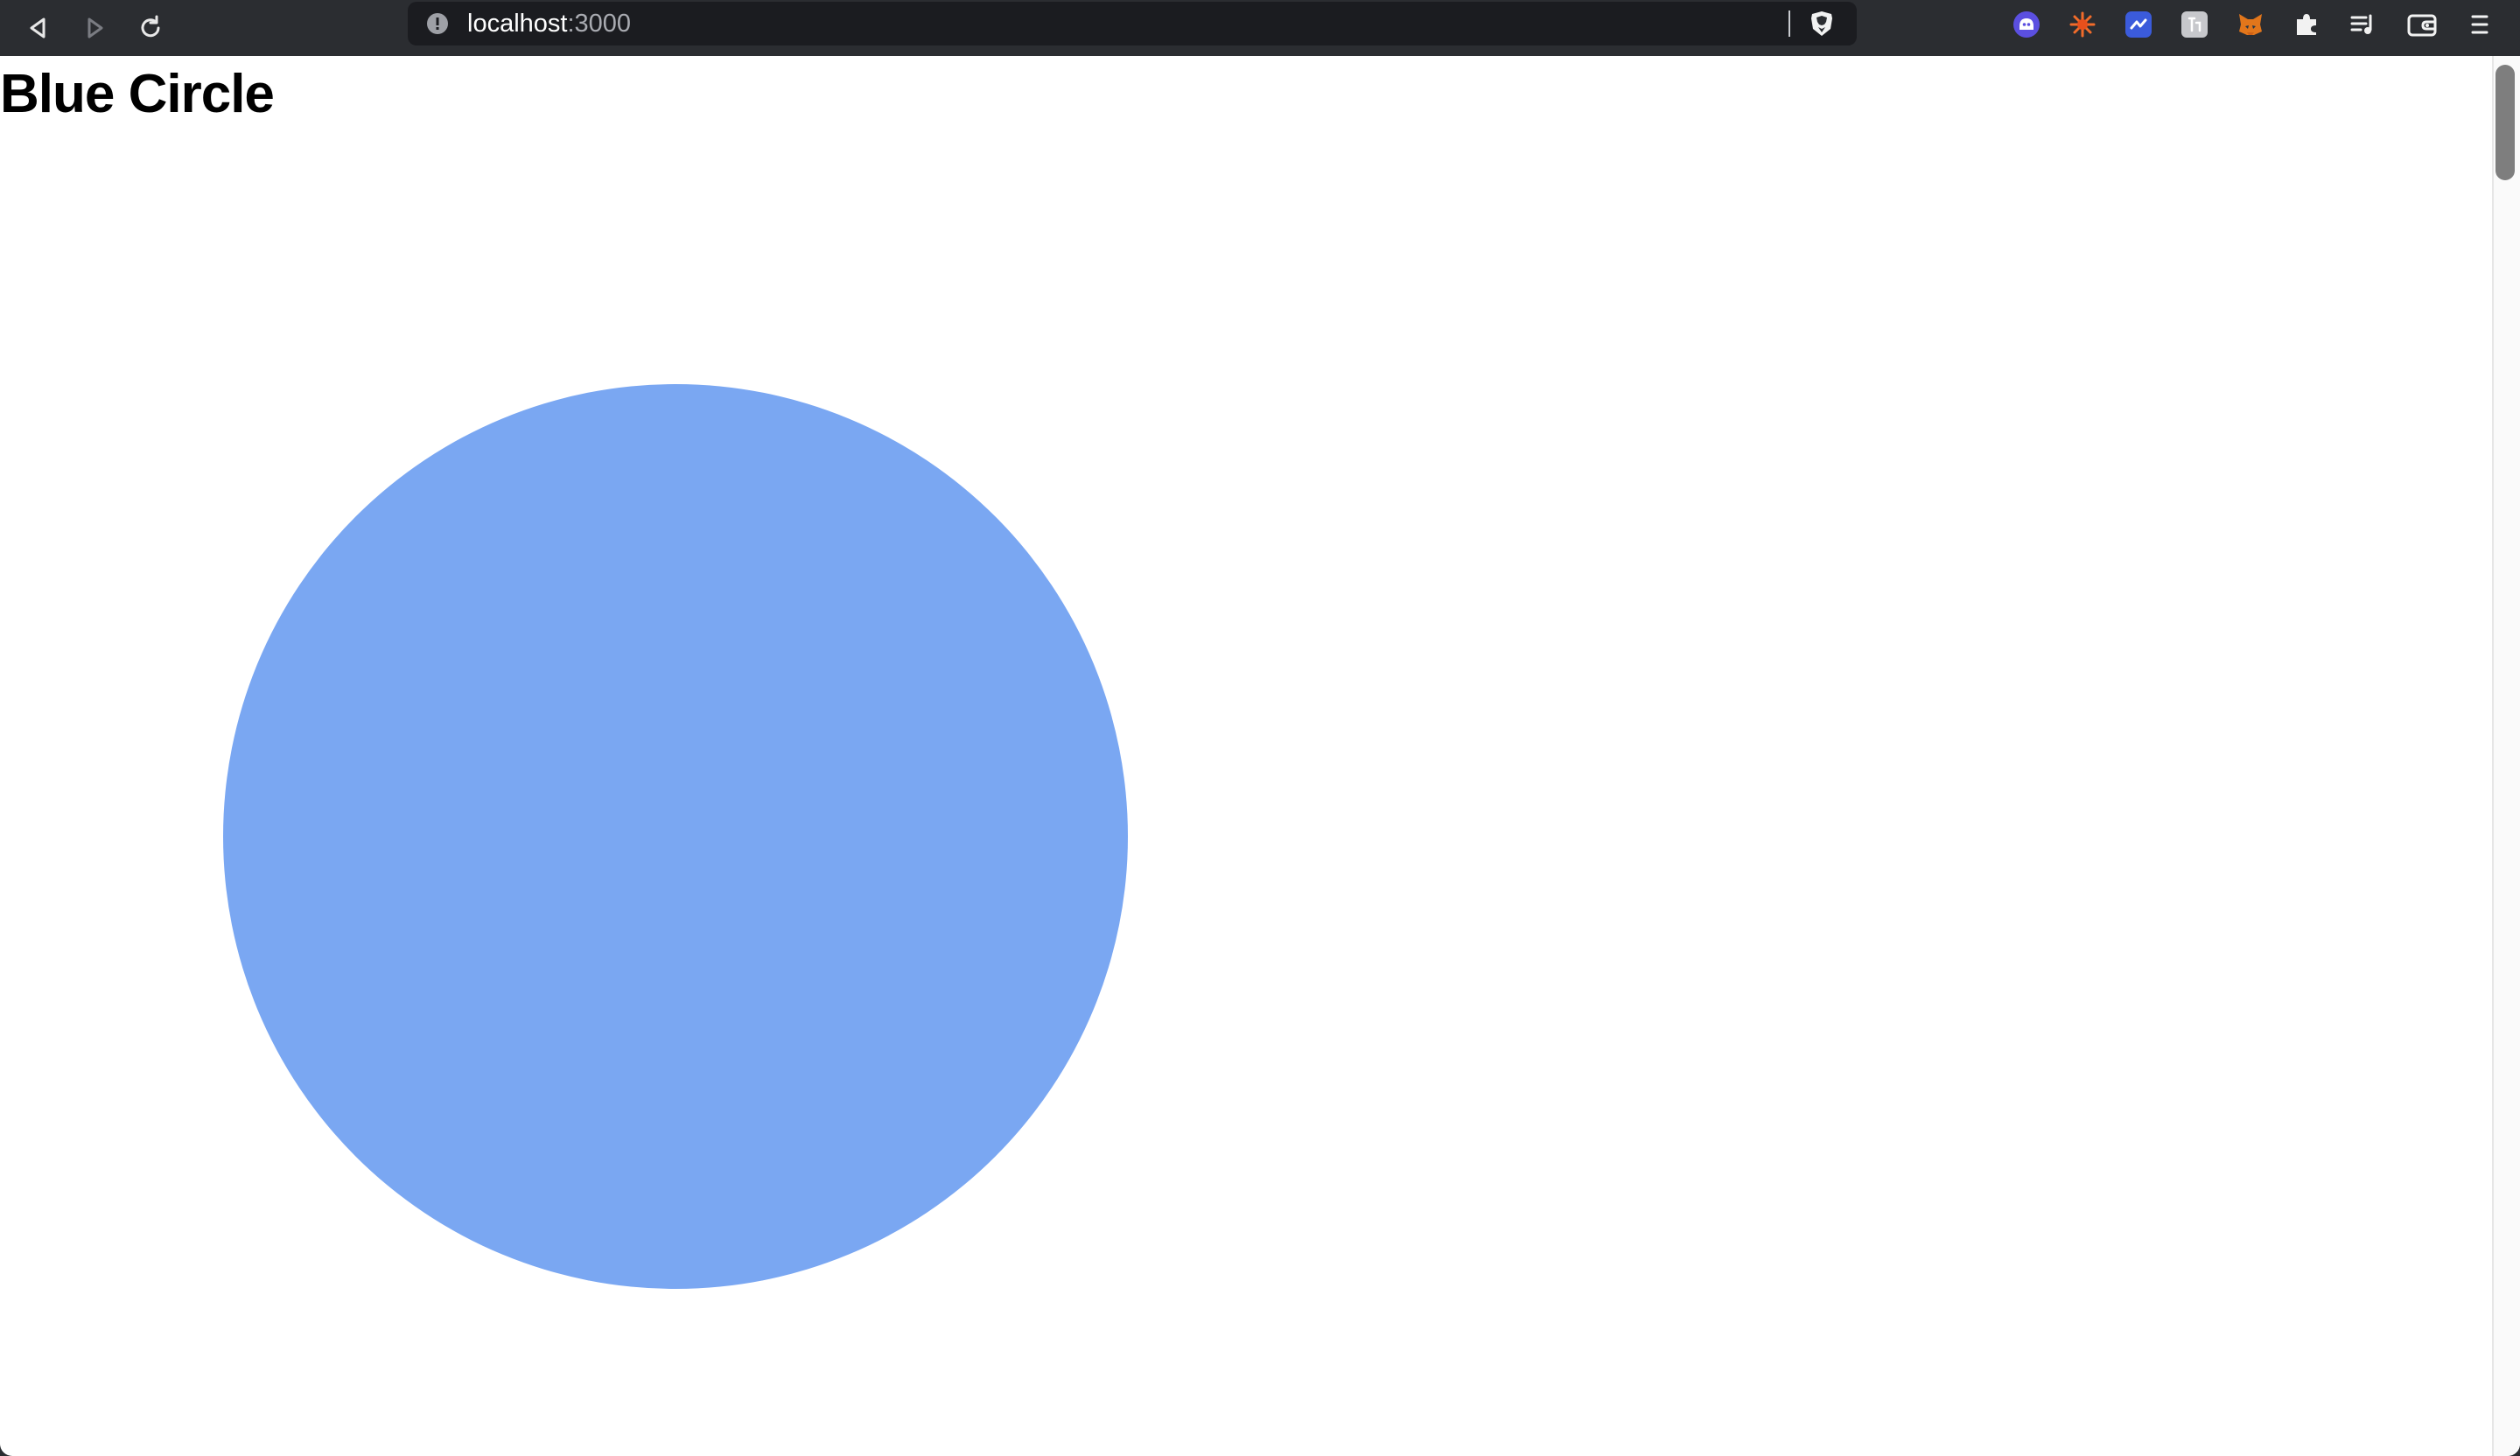 The width and height of the screenshot is (2520, 1456). I want to click on url-port: :3000, so click(599, 24).